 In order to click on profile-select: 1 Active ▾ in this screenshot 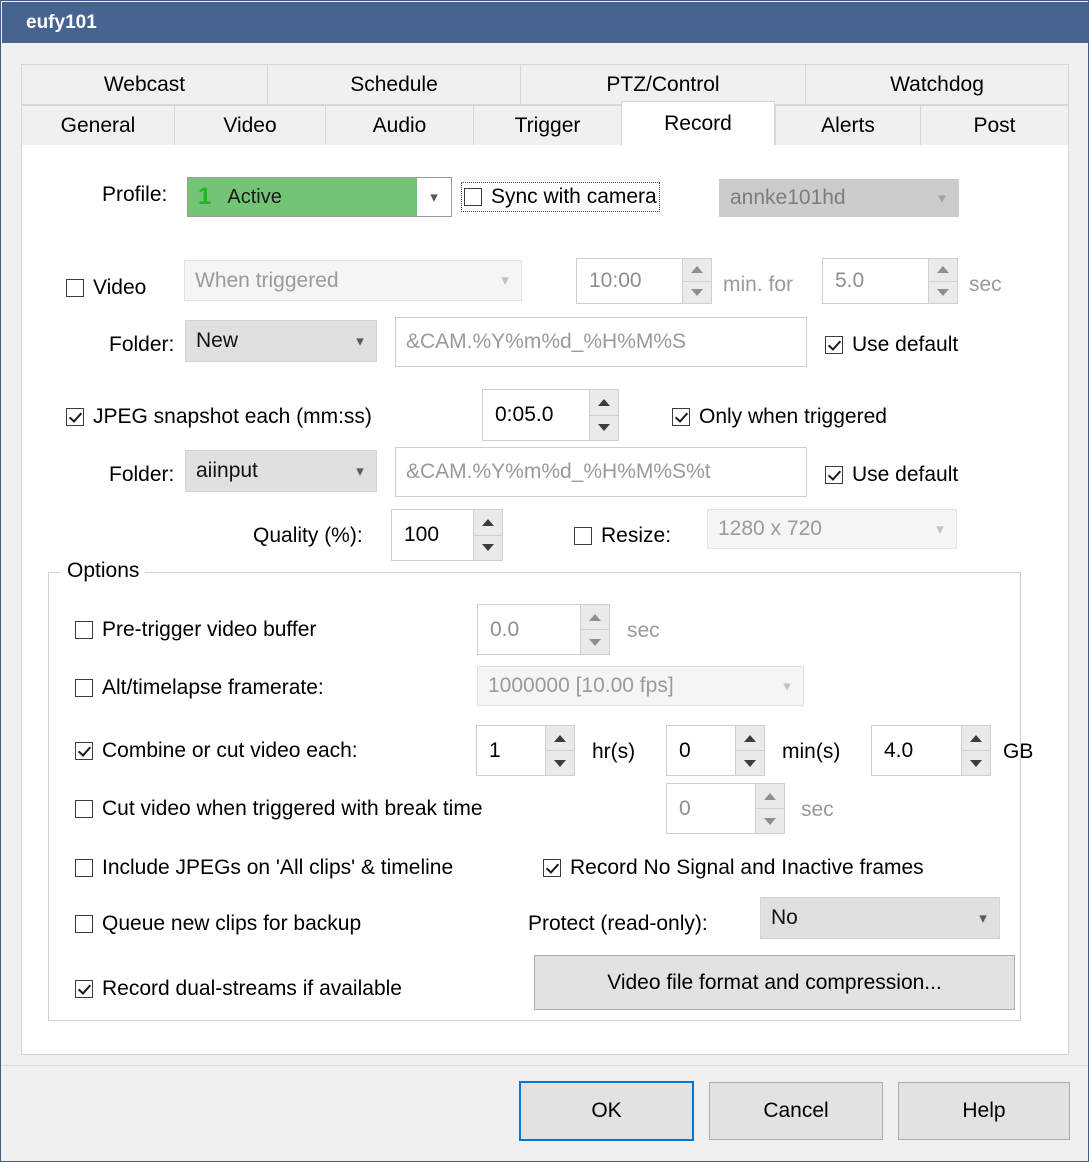, I will do `click(319, 197)`.